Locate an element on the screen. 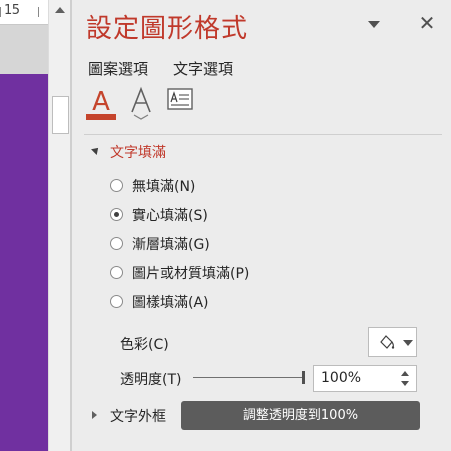  tab-divider is located at coordinates (263, 134).